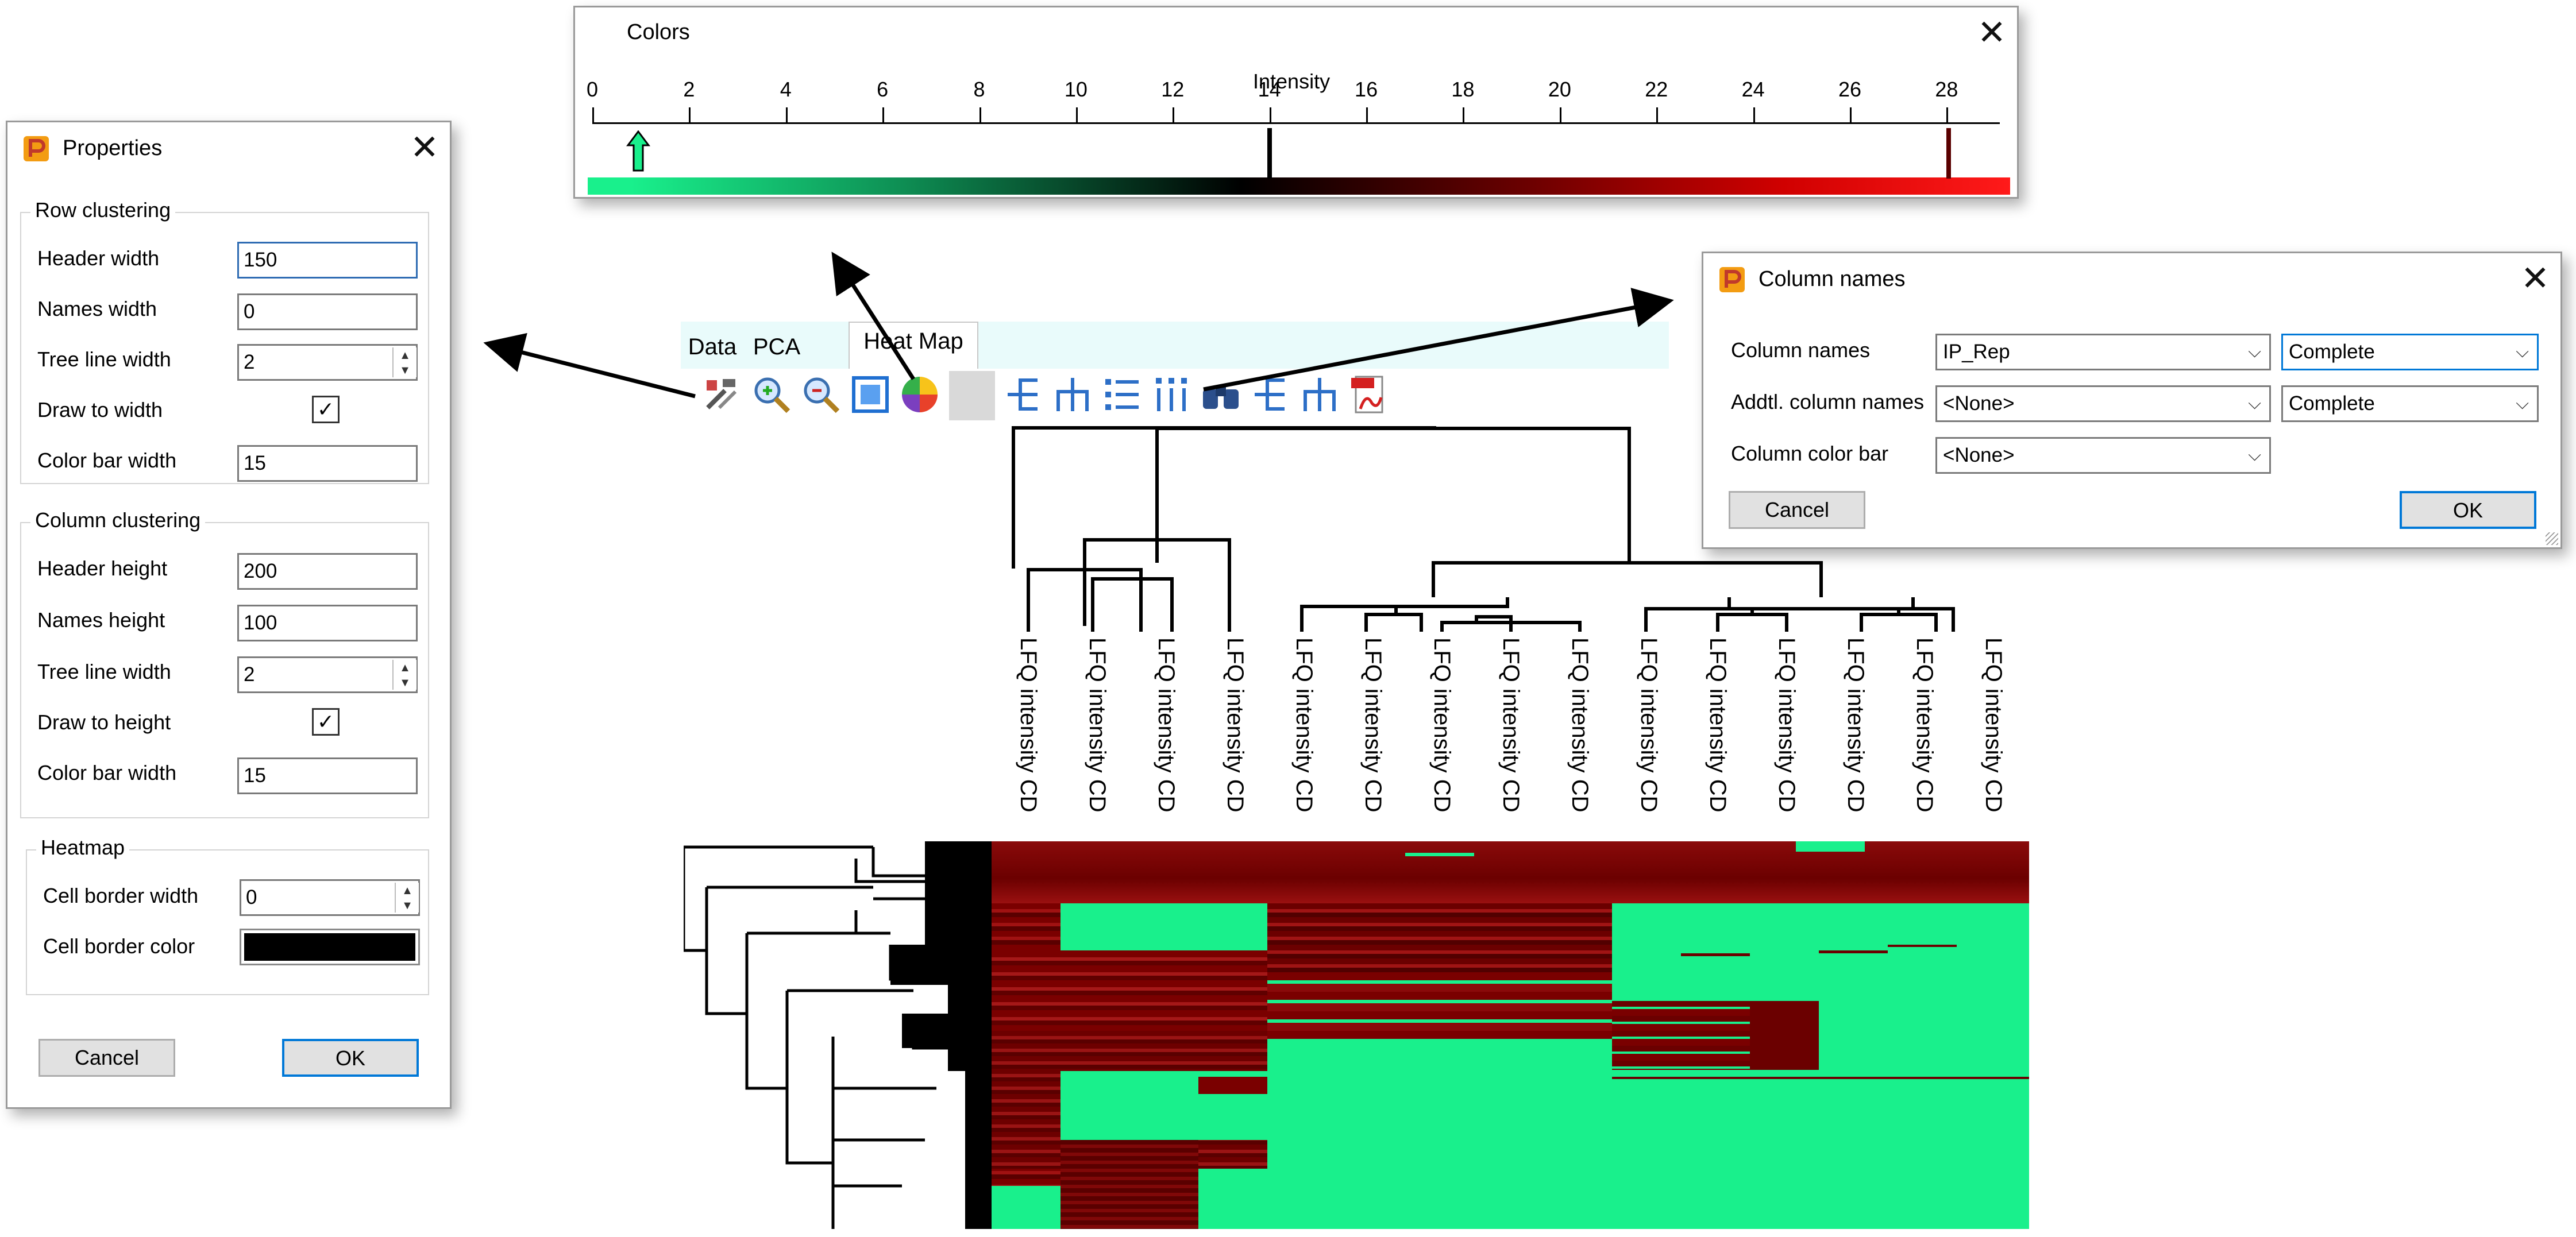  I want to click on tab-data: Data, so click(712, 346).